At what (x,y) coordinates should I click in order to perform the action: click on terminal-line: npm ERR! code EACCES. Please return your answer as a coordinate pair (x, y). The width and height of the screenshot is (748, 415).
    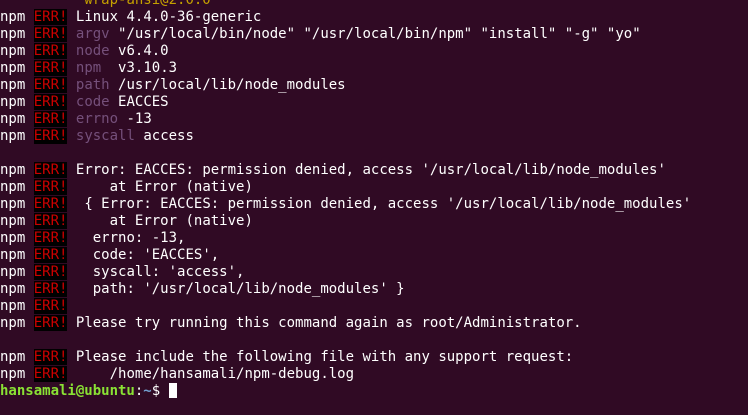
    Looking at the image, I should click on (374, 102).